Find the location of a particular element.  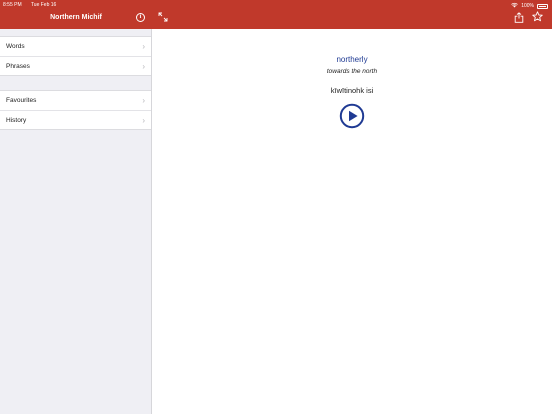

sidebar-group-saved: Favourites › History › is located at coordinates (75, 110).